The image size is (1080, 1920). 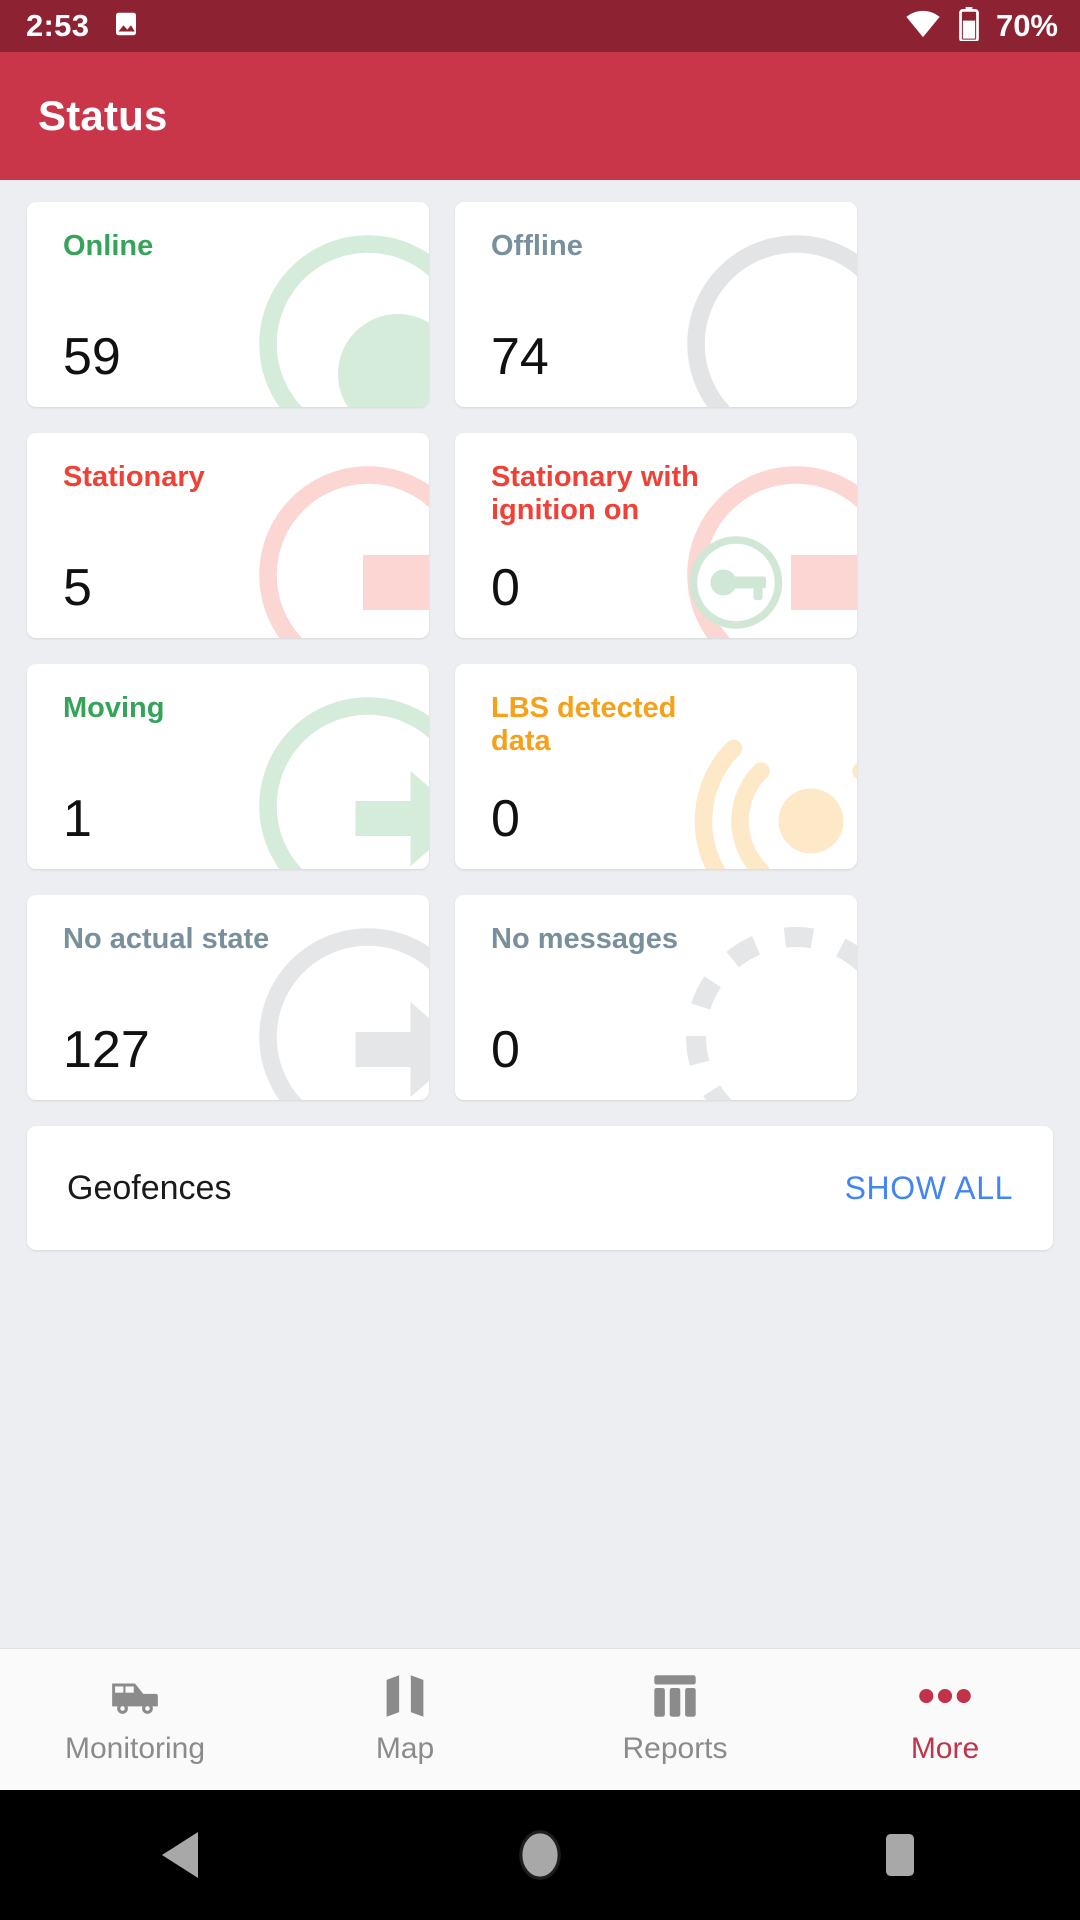 I want to click on wifi-icon, so click(x=923, y=26).